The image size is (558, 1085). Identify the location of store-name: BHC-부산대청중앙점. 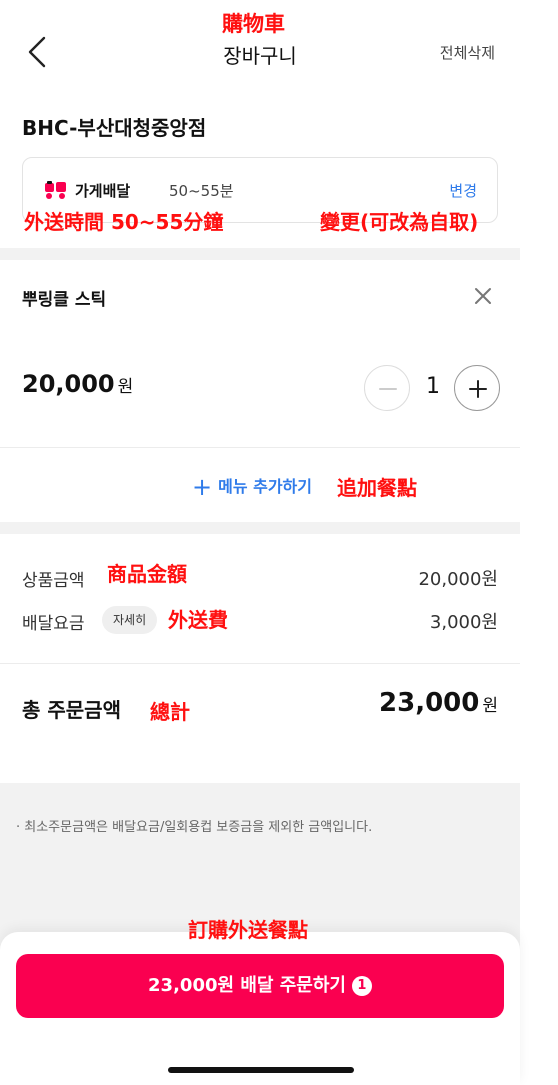
(114, 128).